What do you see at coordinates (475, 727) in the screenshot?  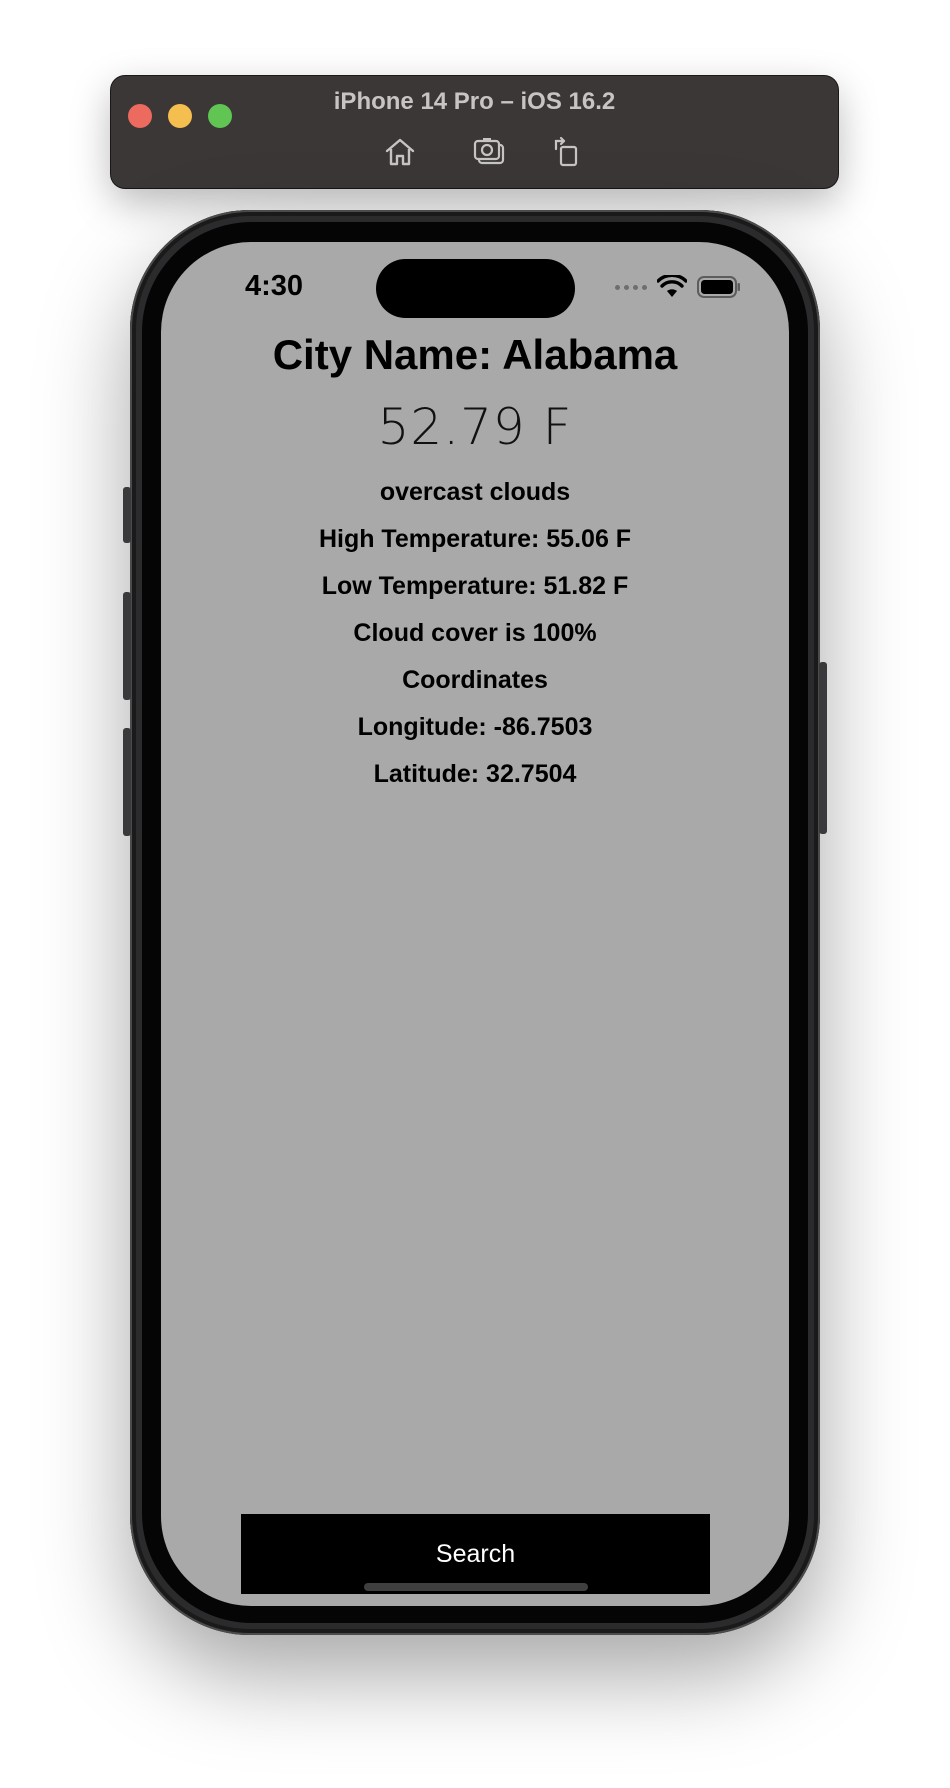 I see `longitude-label: Longitude: -86.7503` at bounding box center [475, 727].